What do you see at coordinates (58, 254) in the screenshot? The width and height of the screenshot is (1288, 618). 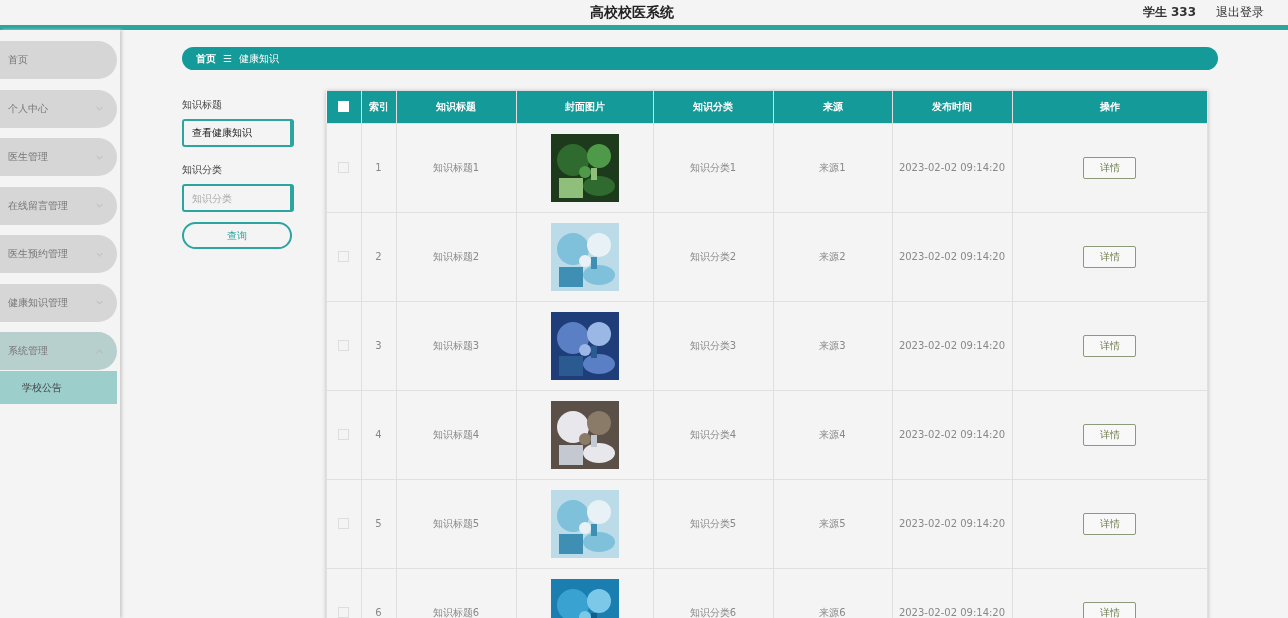 I see `menu-item: 医生预约管理` at bounding box center [58, 254].